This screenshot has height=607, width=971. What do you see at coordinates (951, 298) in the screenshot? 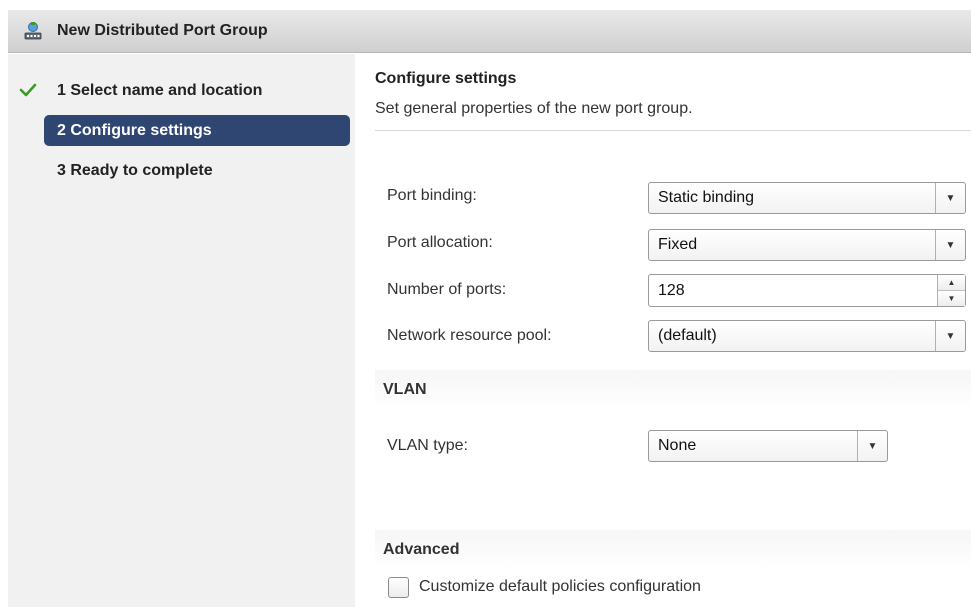
I see `arrow-down-icon: ▼` at bounding box center [951, 298].